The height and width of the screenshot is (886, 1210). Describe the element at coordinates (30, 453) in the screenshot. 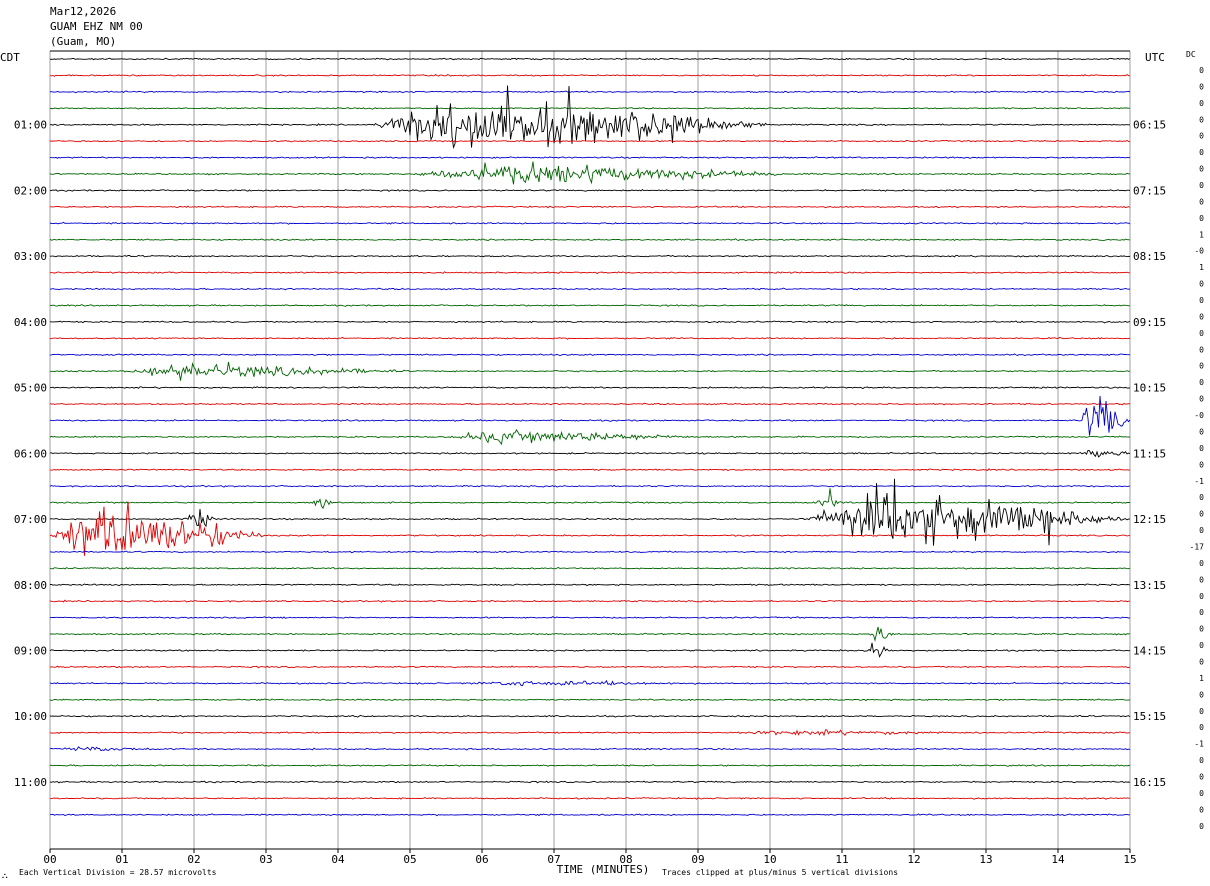

I see `left-hour-label: 06:00` at that location.